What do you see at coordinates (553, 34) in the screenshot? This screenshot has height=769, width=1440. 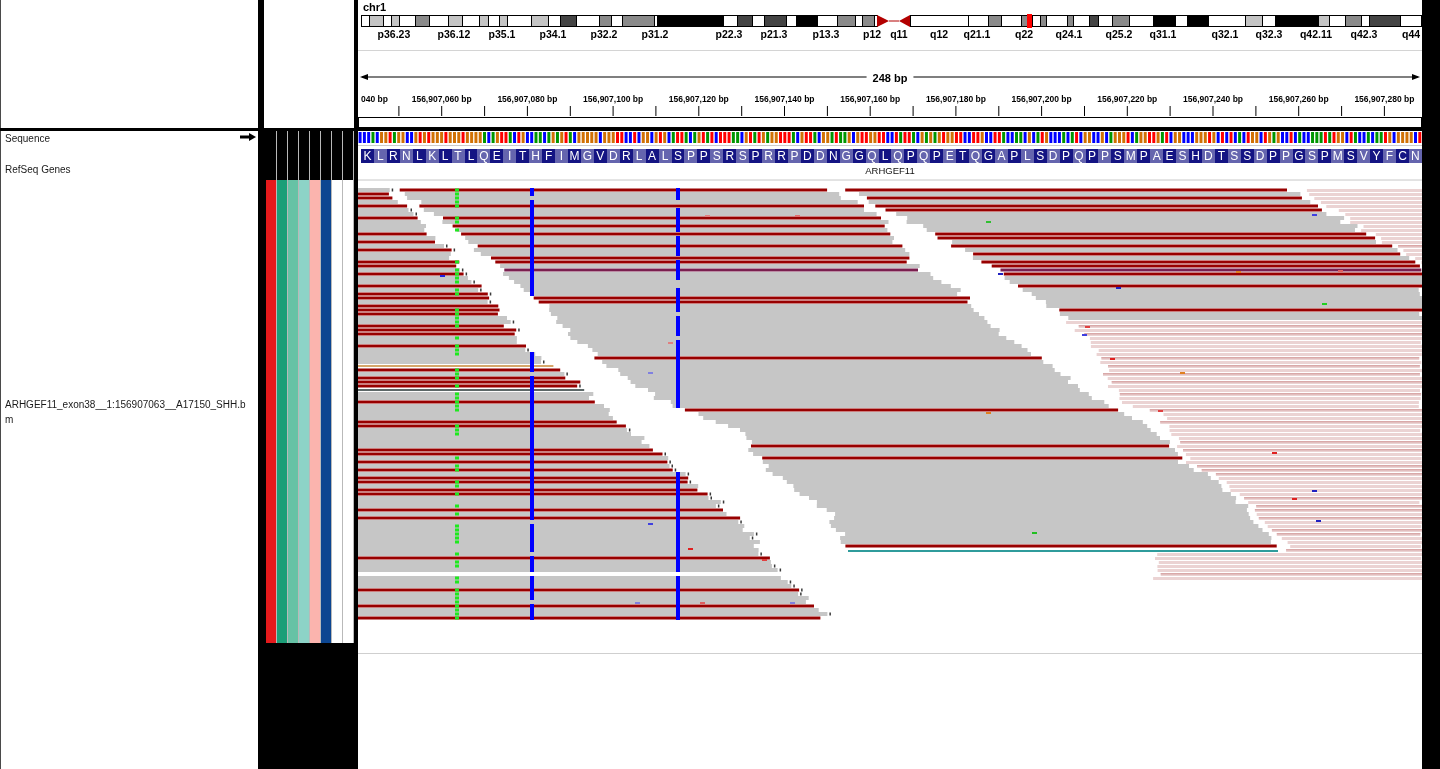 I see `band-label: p34.1` at bounding box center [553, 34].